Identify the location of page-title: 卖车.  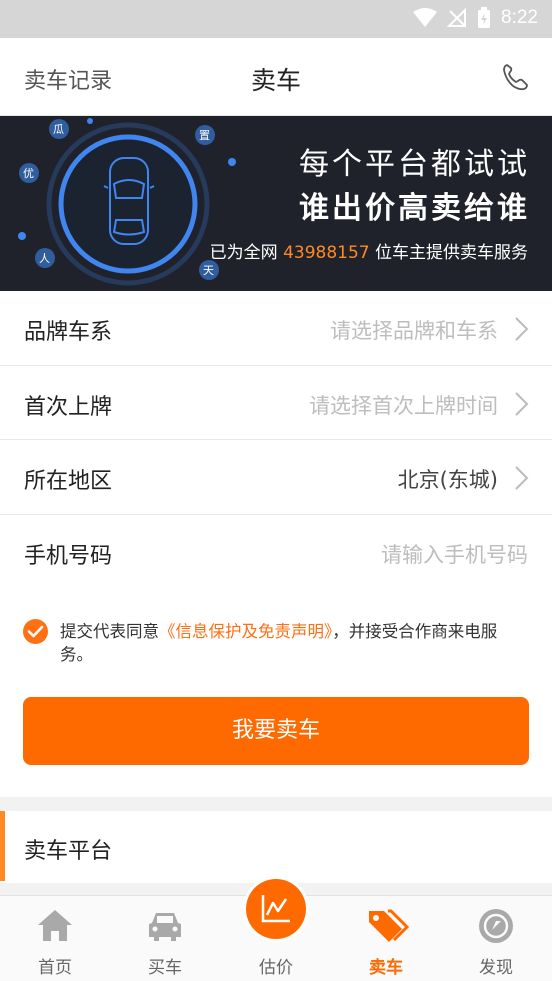
(275, 80).